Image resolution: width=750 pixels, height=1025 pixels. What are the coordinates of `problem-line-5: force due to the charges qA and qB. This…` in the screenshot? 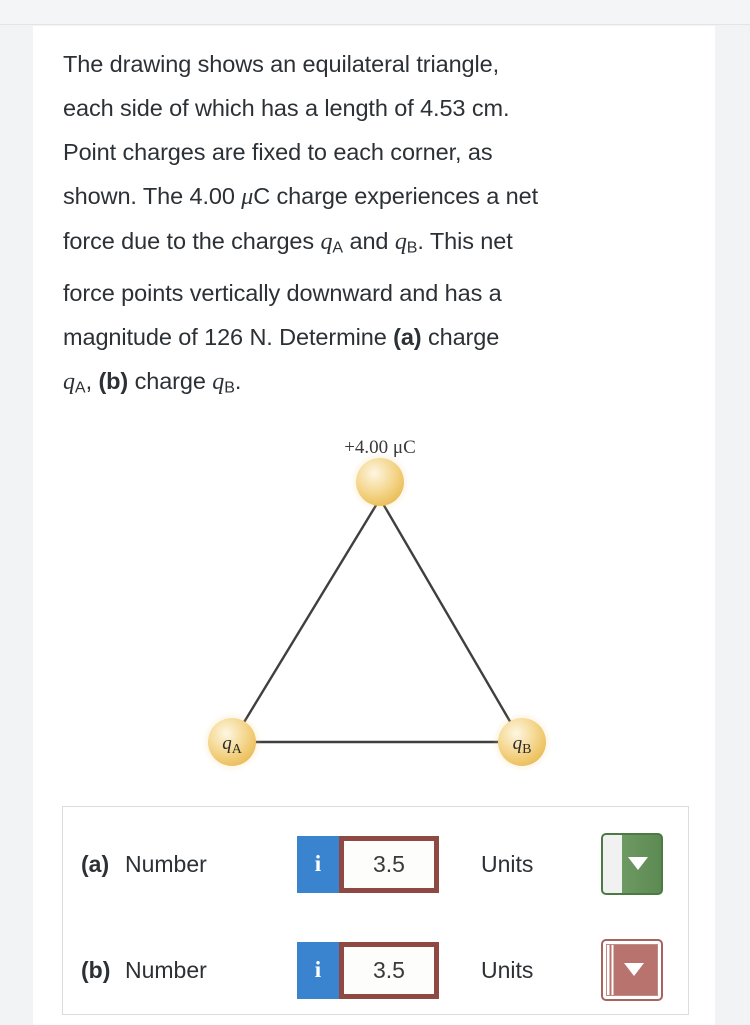 It's located at (378, 245).